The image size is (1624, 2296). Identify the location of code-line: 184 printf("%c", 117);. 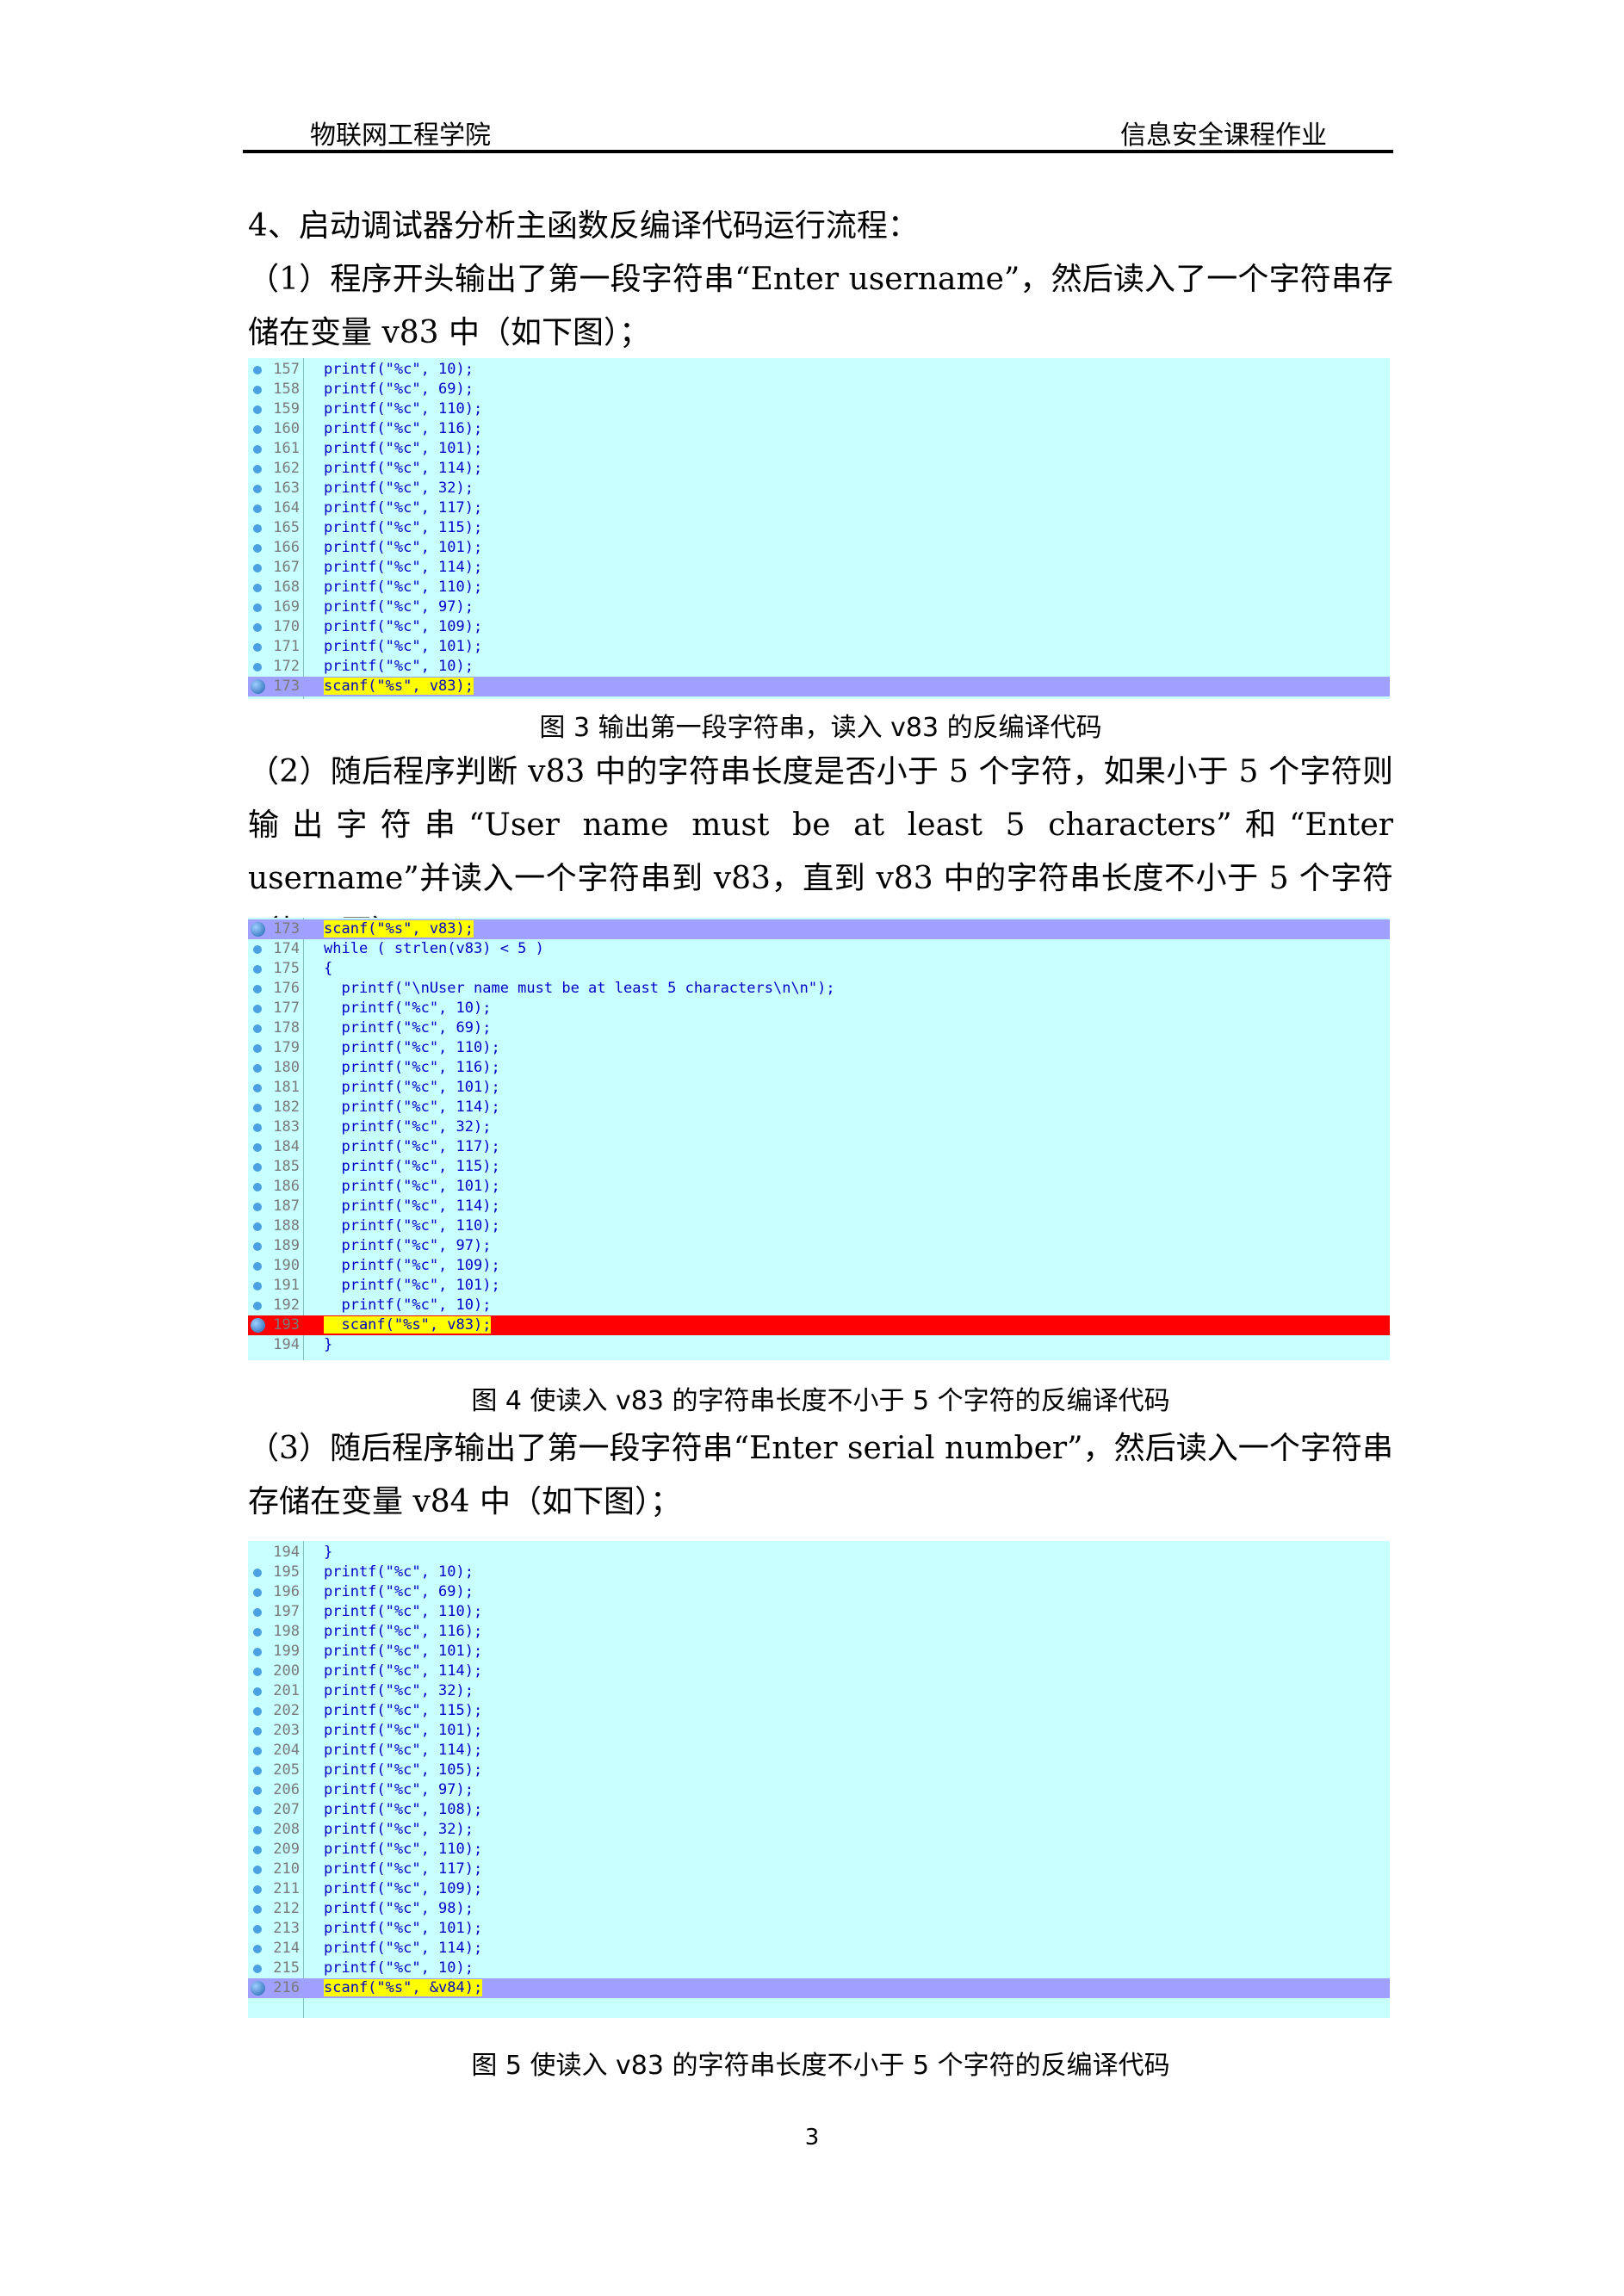
(819, 1147).